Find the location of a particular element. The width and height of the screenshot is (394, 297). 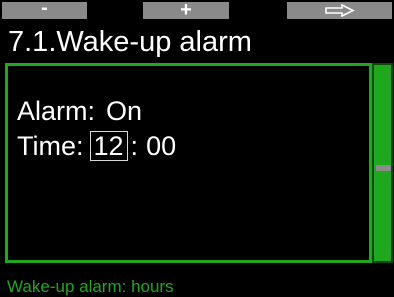

alarm-value: On is located at coordinates (124, 111).